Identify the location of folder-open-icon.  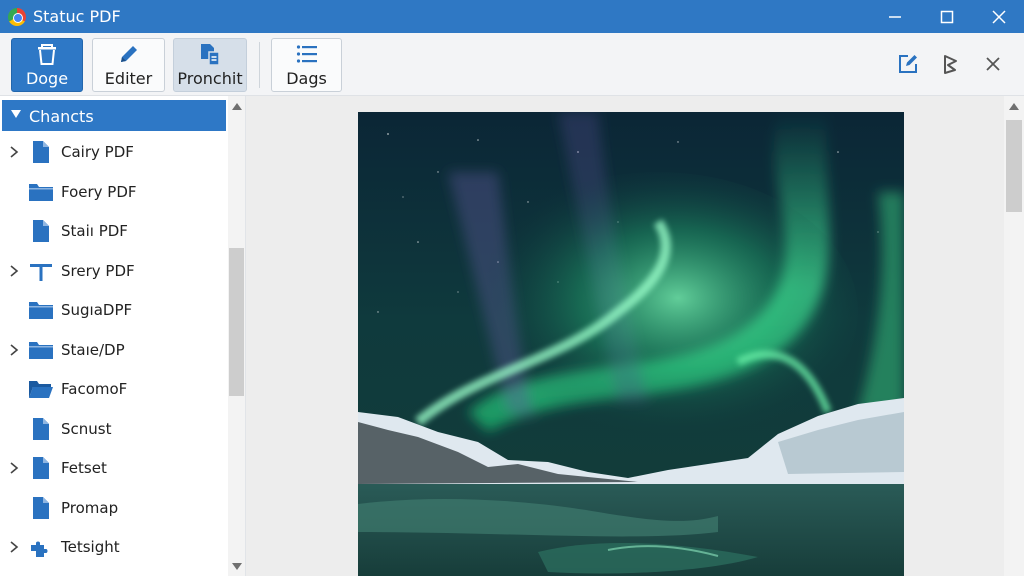
(41, 389).